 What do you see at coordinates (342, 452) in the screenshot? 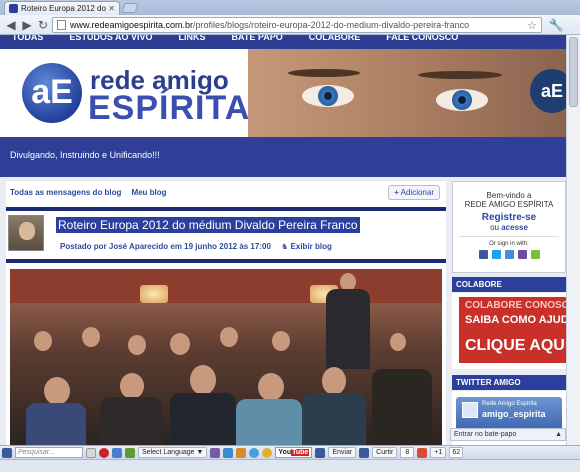
I see `share-button: Enviar` at bounding box center [342, 452].